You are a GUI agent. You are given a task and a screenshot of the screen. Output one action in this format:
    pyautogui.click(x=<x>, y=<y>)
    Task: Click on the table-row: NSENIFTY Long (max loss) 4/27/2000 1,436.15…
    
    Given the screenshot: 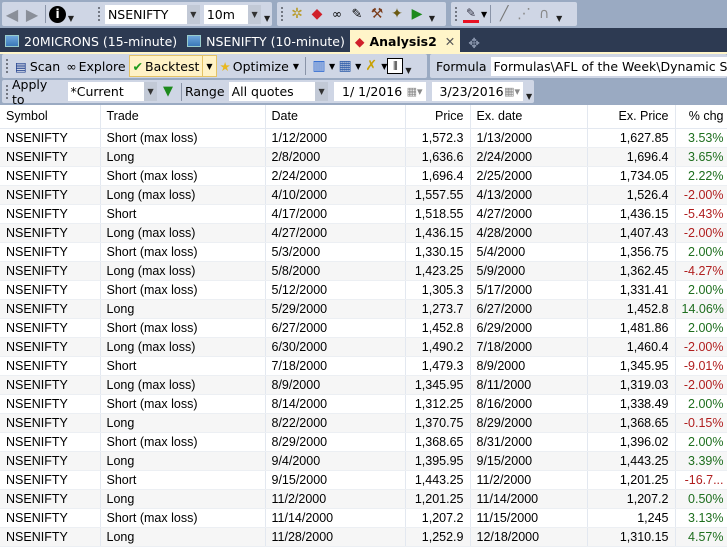 What is the action you would take?
    pyautogui.click(x=363, y=233)
    